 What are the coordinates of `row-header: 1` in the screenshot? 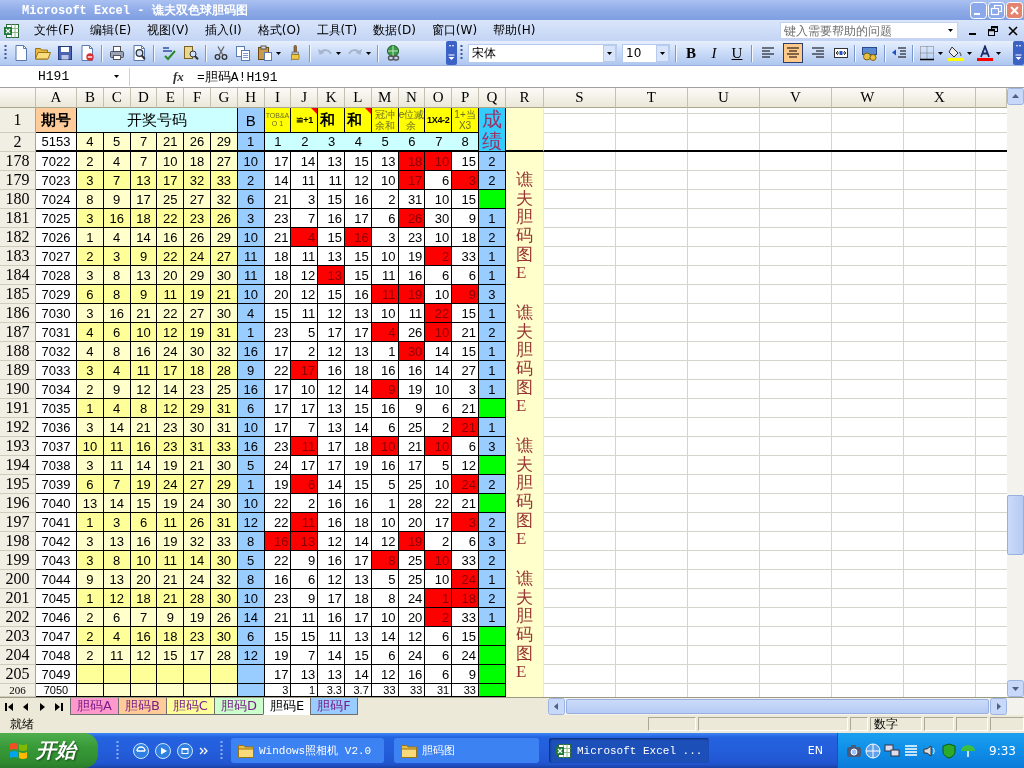 It's located at (18, 120).